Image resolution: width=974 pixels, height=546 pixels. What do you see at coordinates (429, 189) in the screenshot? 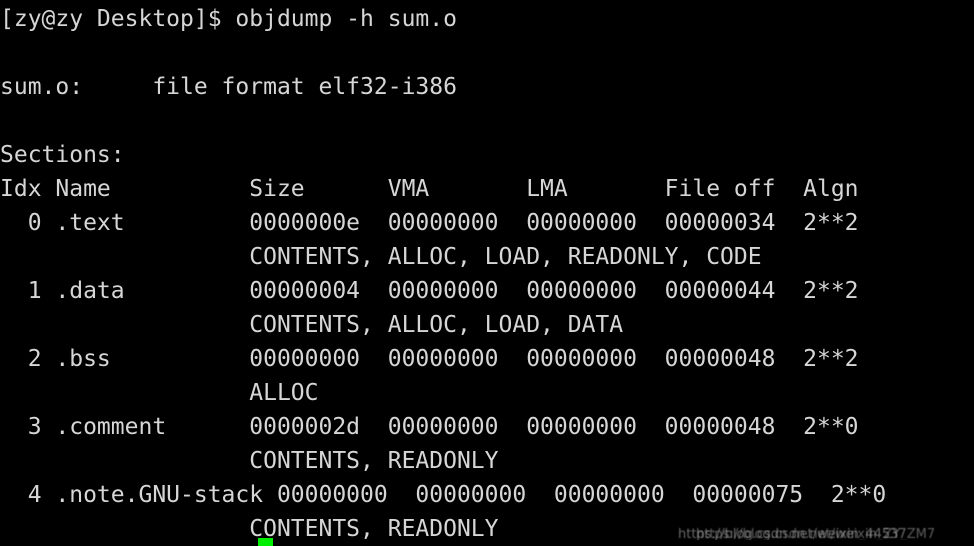
I see `sections-table-header: Idx Name Size VMA LMA File off Algn` at bounding box center [429, 189].